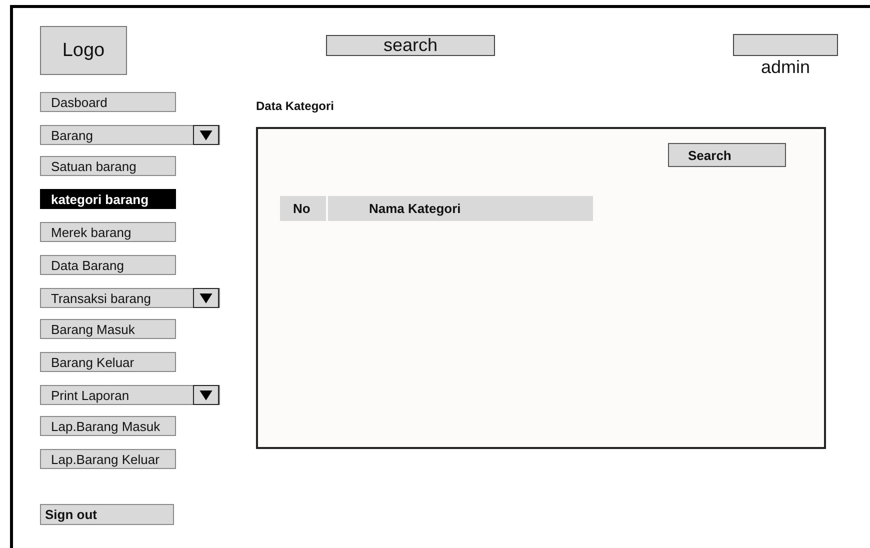 The image size is (870, 548). Describe the element at coordinates (108, 459) in the screenshot. I see `sidebar-item: Lap.Barang Keluar` at that location.